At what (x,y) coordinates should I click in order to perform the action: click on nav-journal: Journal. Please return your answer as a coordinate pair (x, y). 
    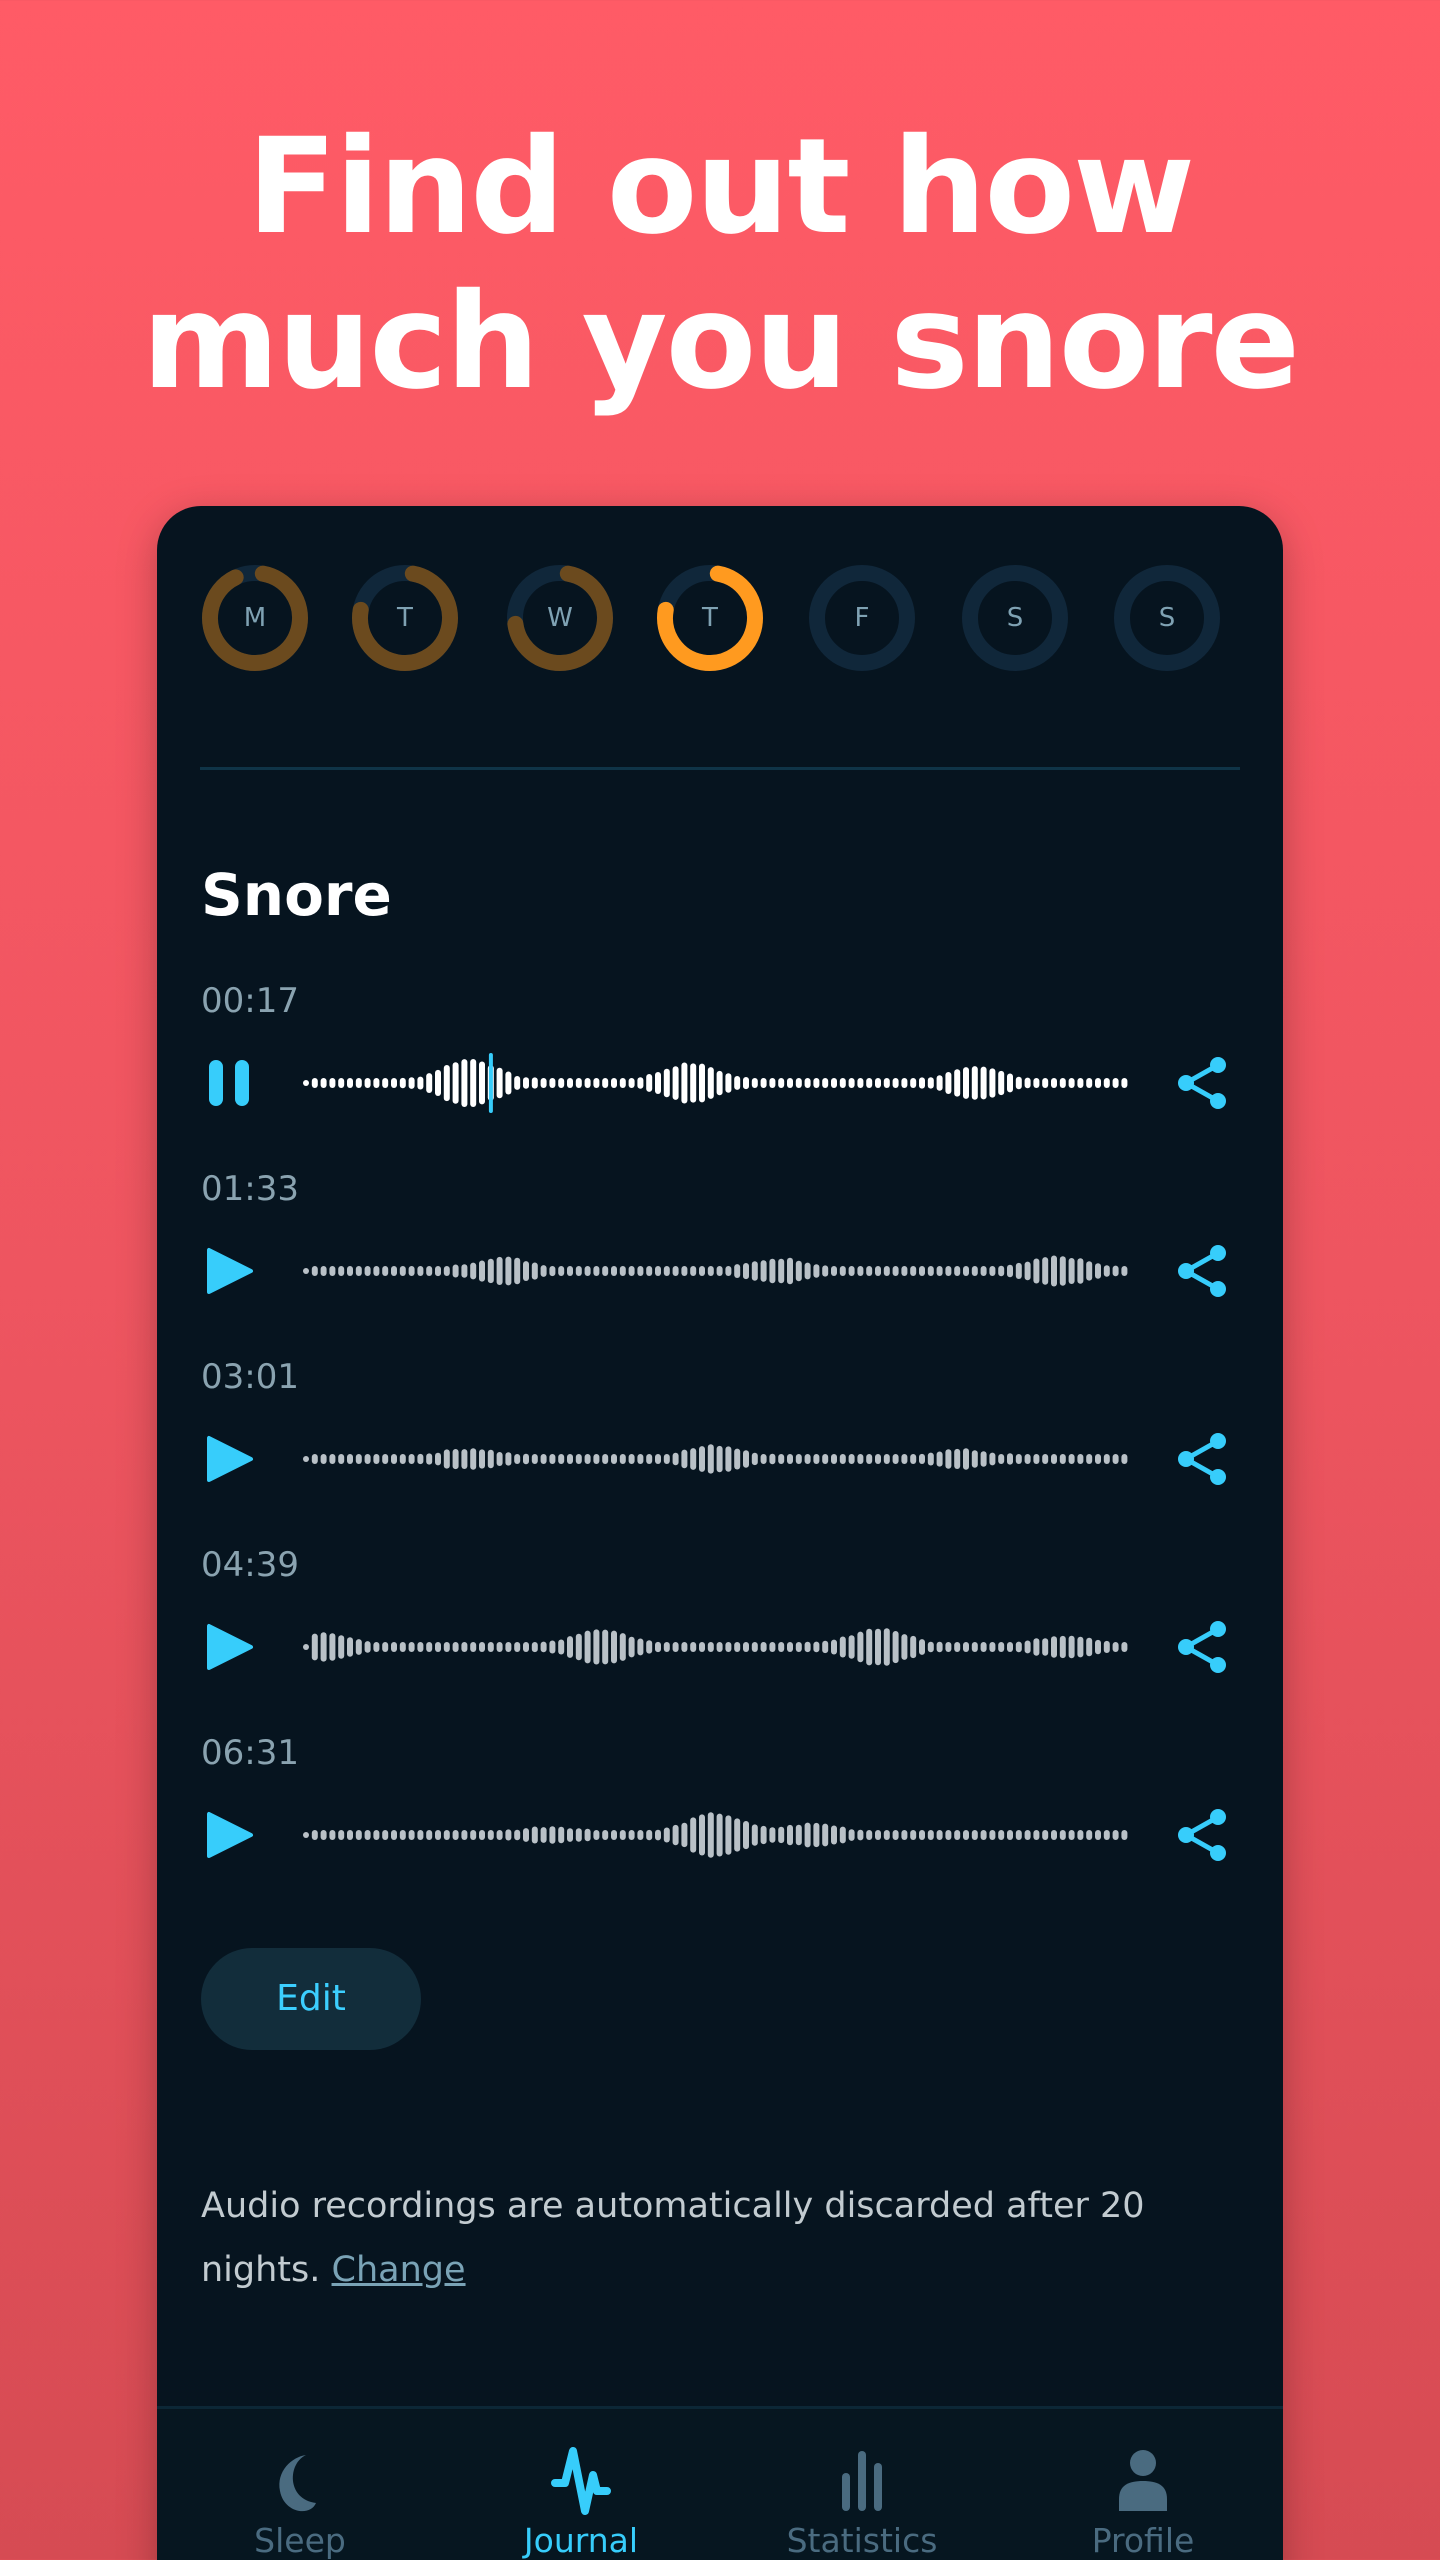
    Looking at the image, I should click on (581, 2484).